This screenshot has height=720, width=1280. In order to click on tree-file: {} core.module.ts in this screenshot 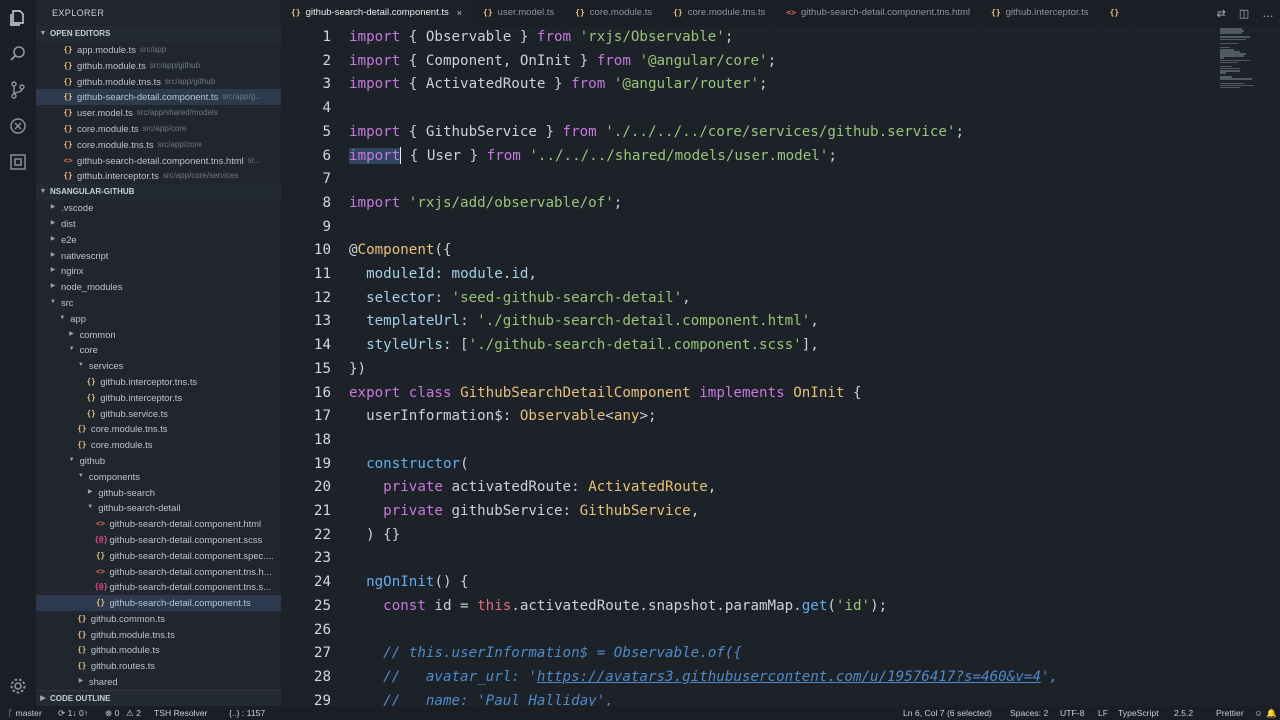, I will do `click(158, 445)`.